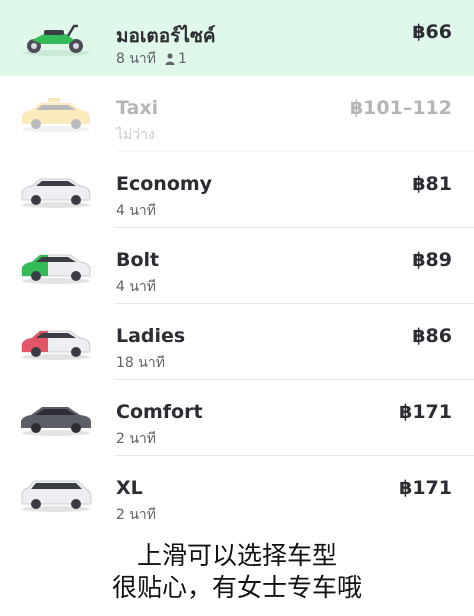 The image size is (474, 616). What do you see at coordinates (236, 587) in the screenshot?
I see `video-caption-line-2: 很贴心，有女士专车哦` at bounding box center [236, 587].